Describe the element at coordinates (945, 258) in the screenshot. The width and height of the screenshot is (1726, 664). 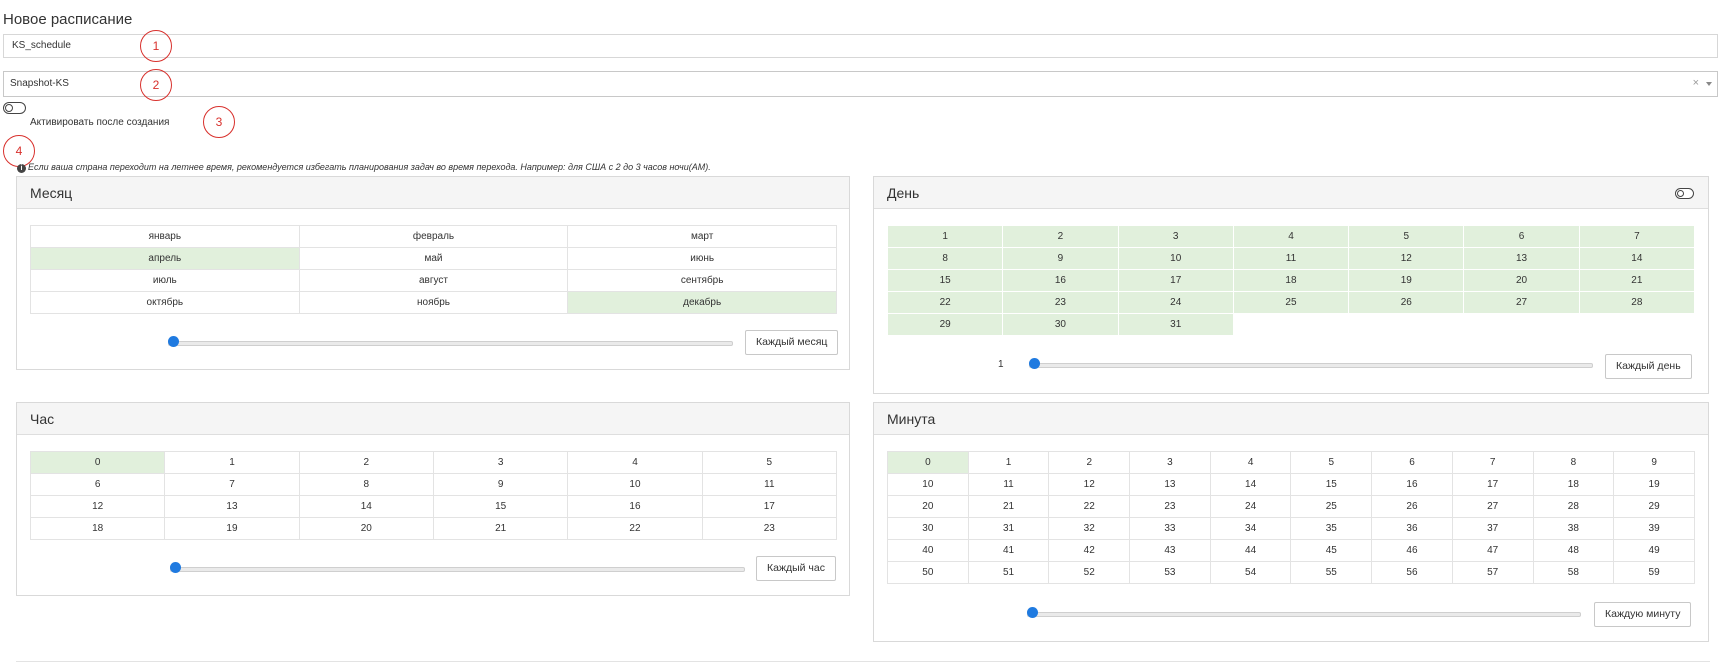
I see `day-cell: 8` at that location.